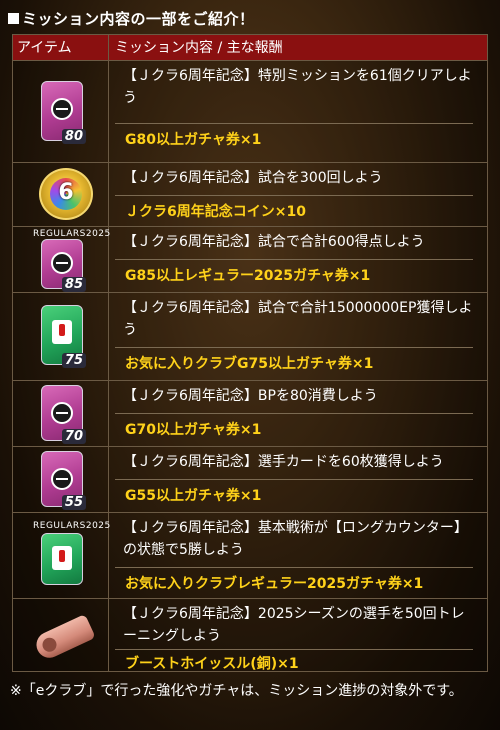 Image resolution: width=500 pixels, height=730 pixels. What do you see at coordinates (298, 479) in the screenshot?
I see `mission-cell: 【Ｊクラ6周年記念】選手カードを60枚獲得しよう G55以上ガチャ券×1` at bounding box center [298, 479].